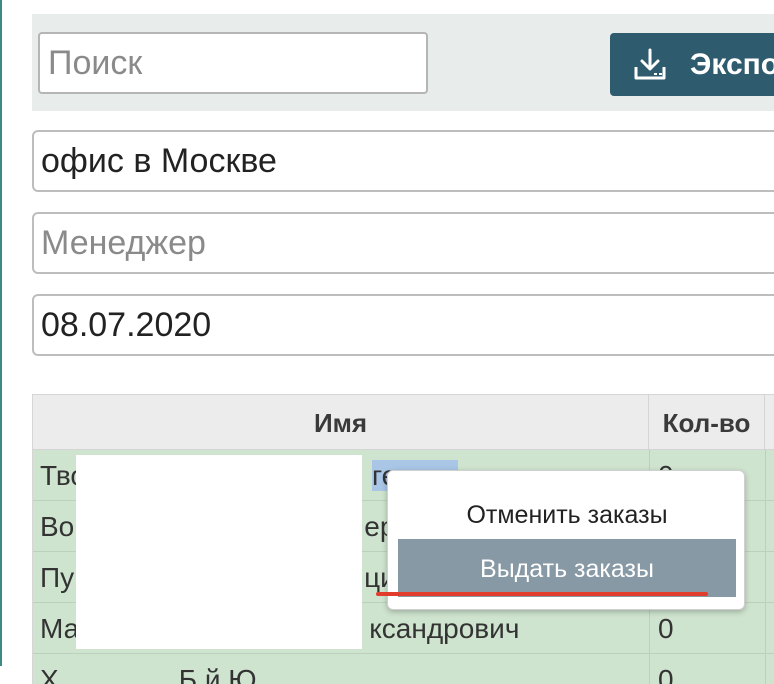 Image resolution: width=774 pixels, height=684 pixels. I want to click on menu-item-cancel-orders: Отменить заказы, so click(567, 514).